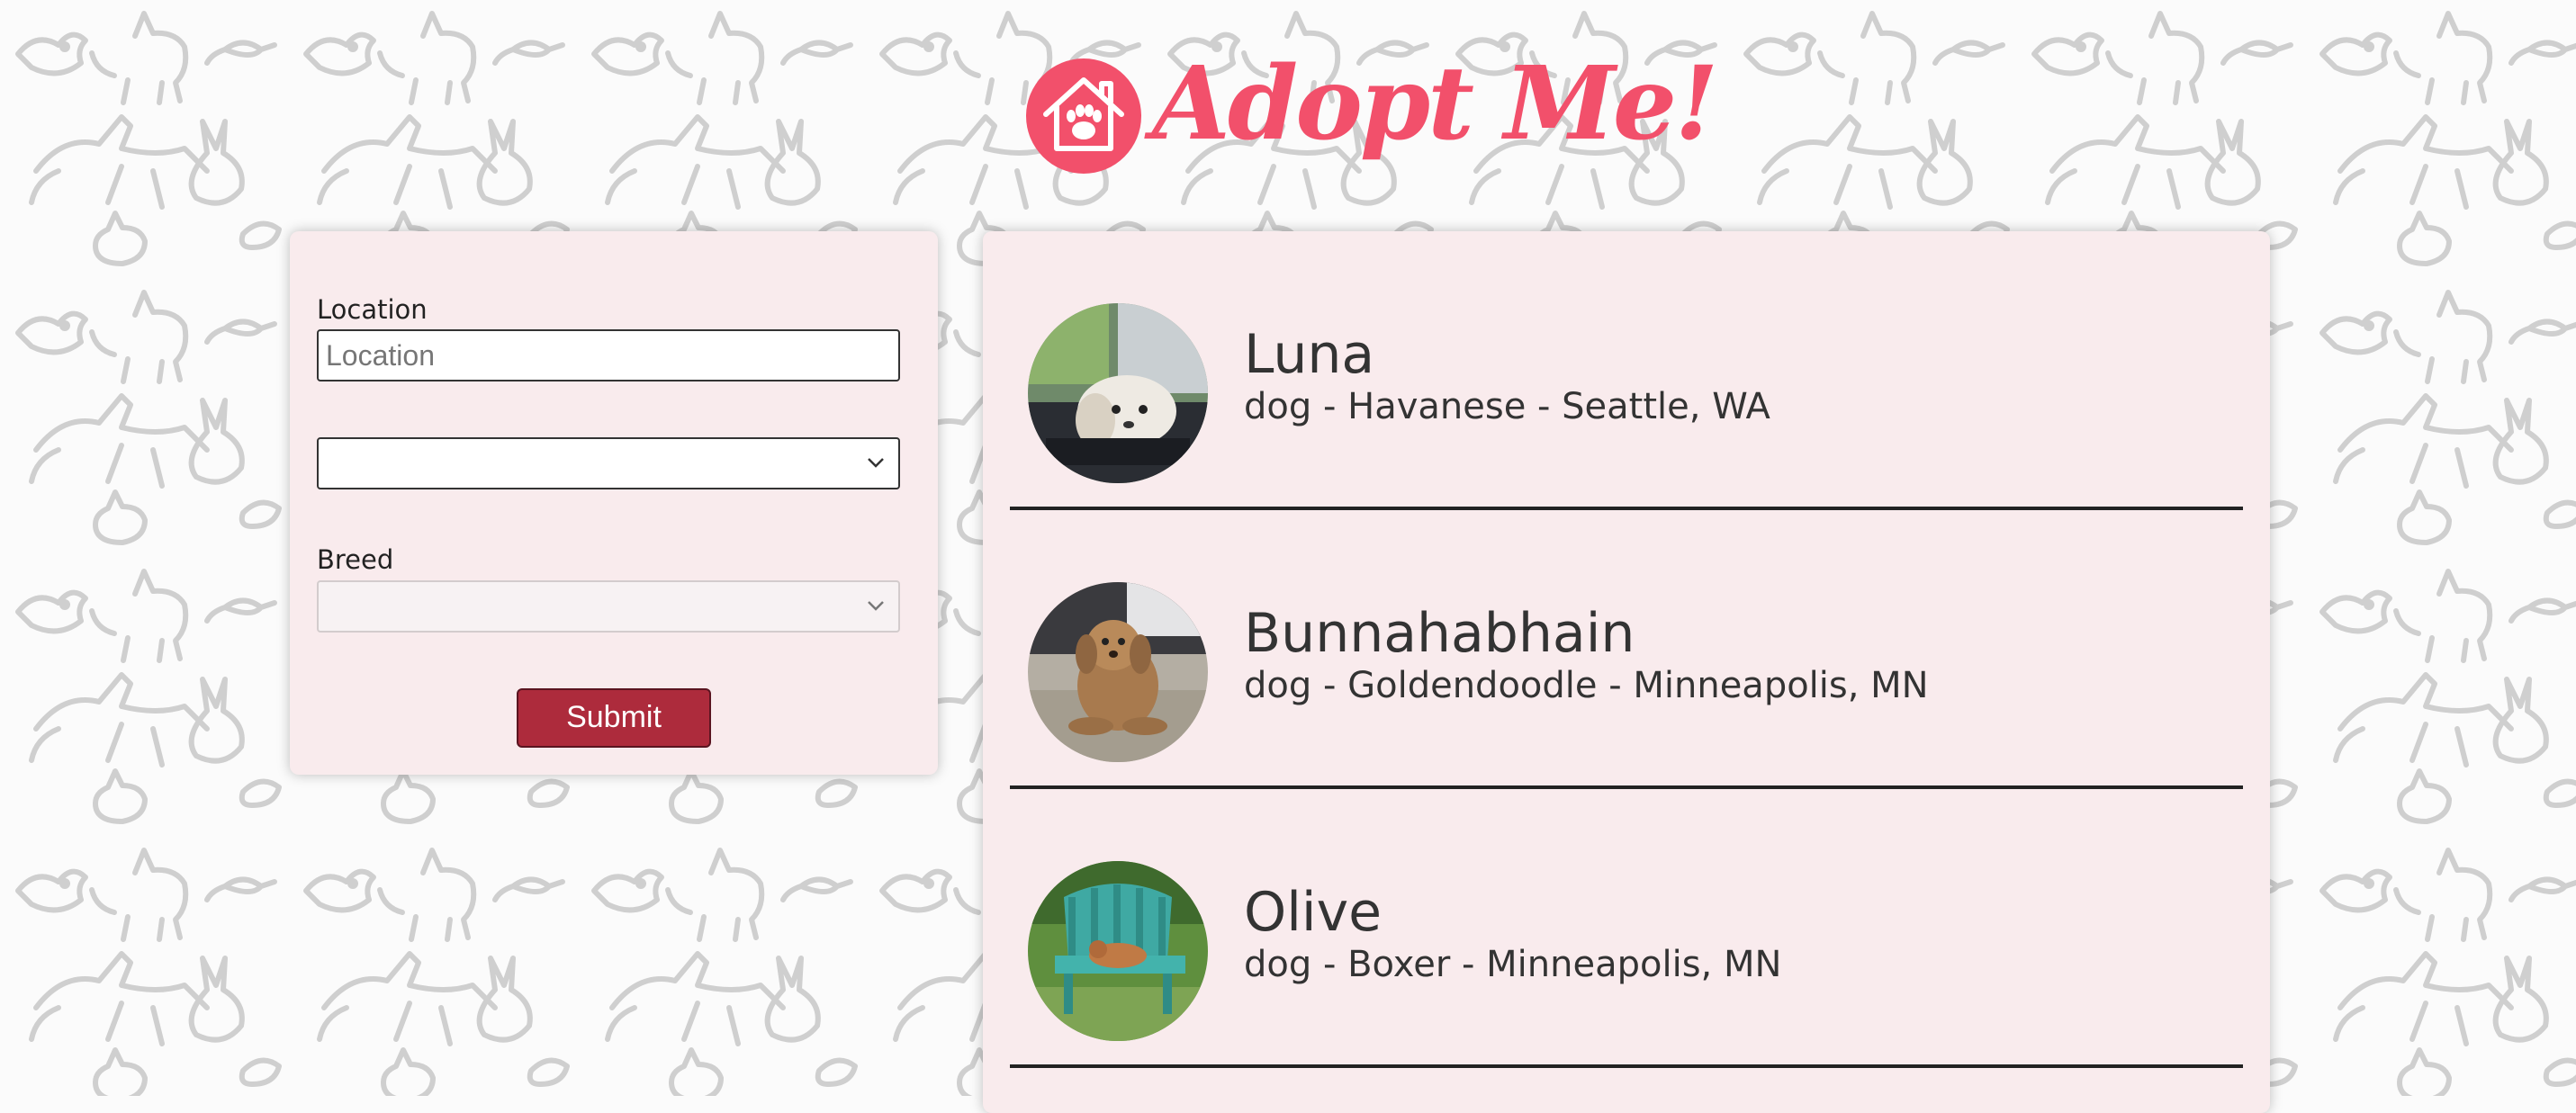  Describe the element at coordinates (614, 718) in the screenshot. I see `submit-button: Submit` at that location.